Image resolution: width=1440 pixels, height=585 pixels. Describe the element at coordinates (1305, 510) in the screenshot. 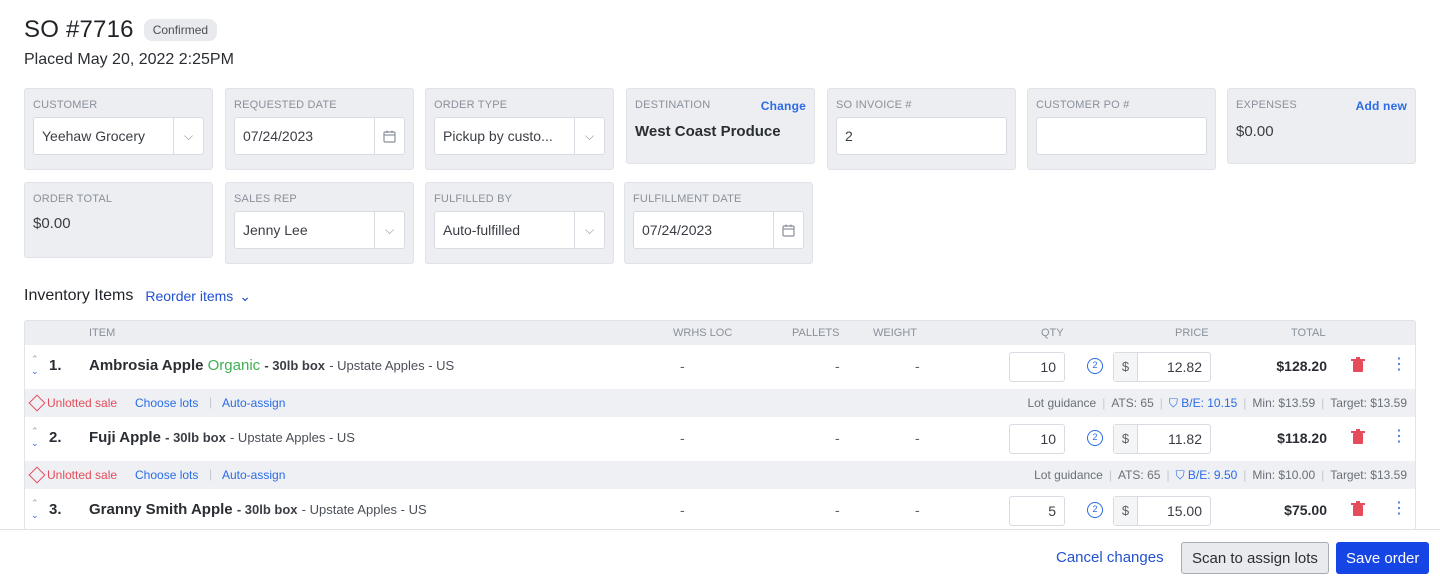

I see `line-total: $75.00` at that location.